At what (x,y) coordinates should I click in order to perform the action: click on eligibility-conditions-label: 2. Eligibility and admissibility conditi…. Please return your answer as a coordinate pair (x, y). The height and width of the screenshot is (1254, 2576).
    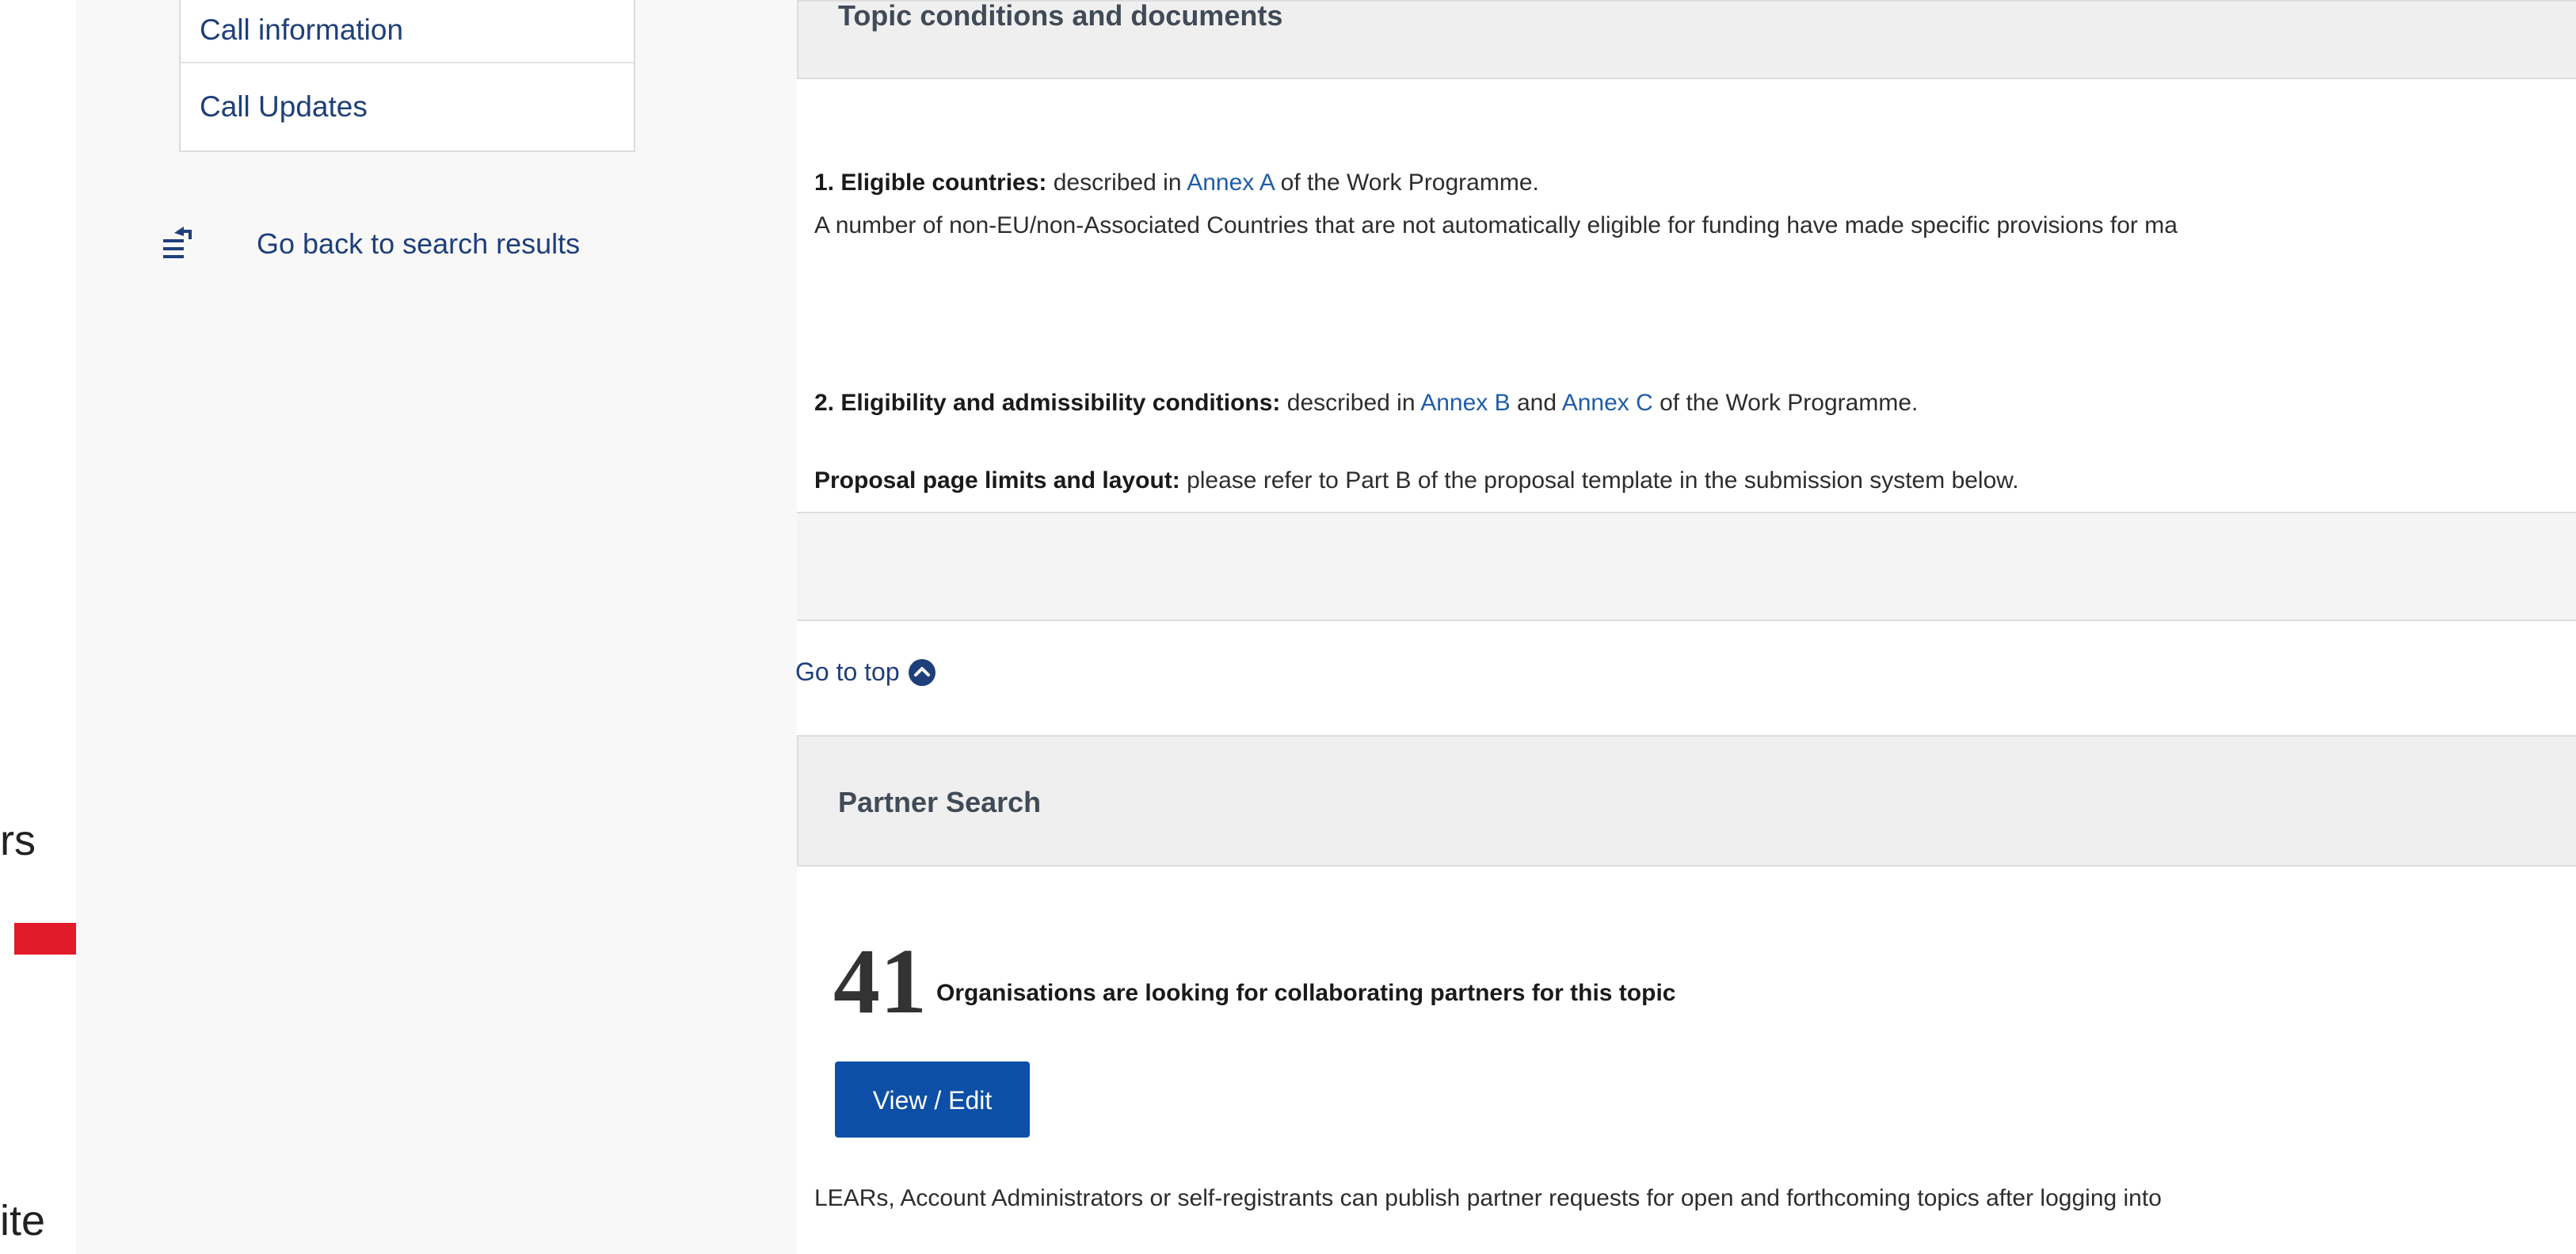
    Looking at the image, I should click on (1047, 403).